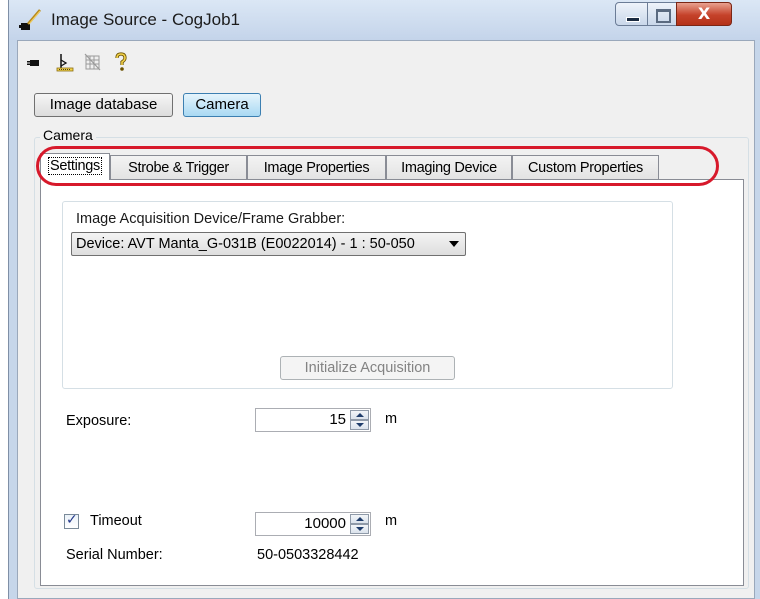  Describe the element at coordinates (391, 521) in the screenshot. I see `timeout-unit: m` at that location.